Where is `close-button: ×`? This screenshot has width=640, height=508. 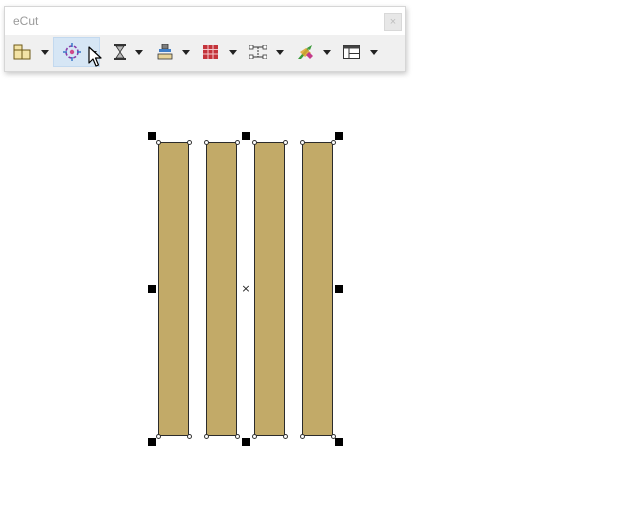
close-button: × is located at coordinates (393, 22).